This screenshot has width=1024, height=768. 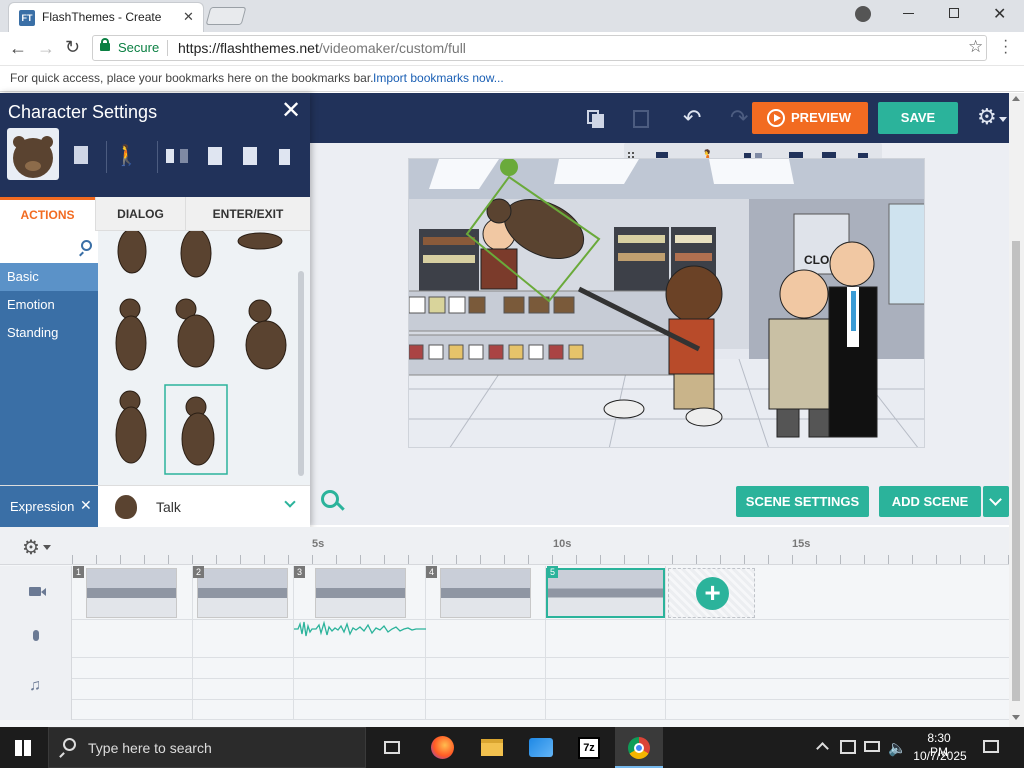 I want to click on category-list: Basic Emotion Standing, so click(x=49, y=358).